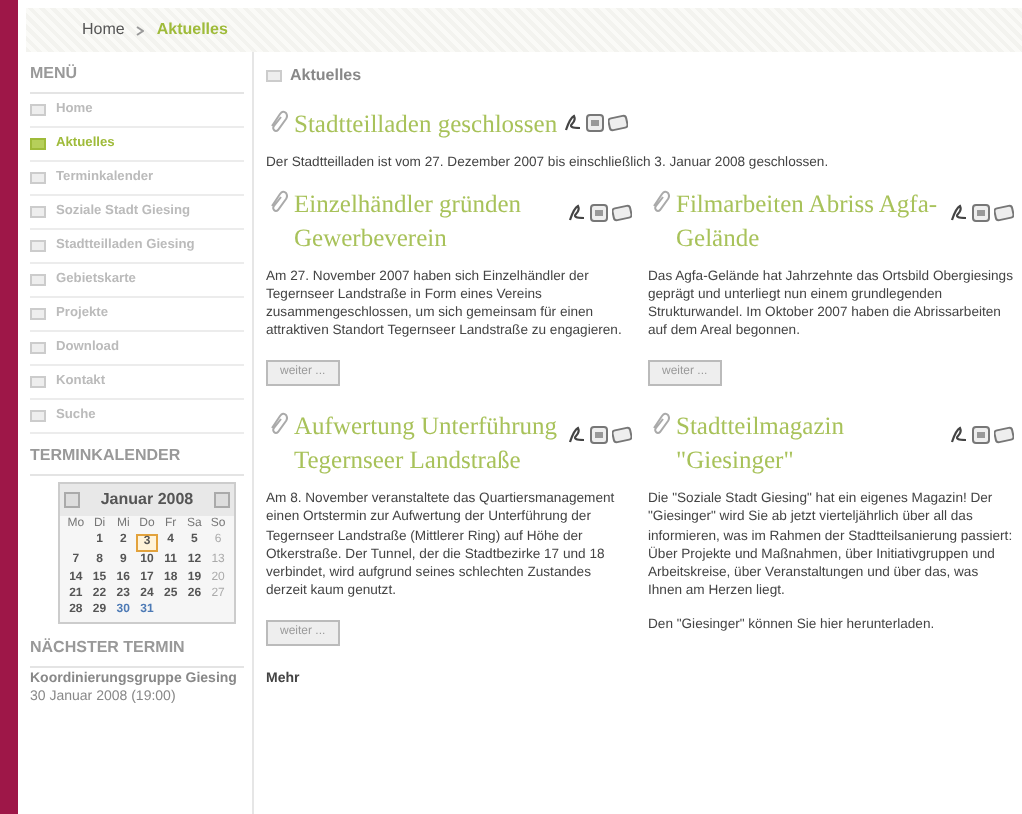 The width and height of the screenshot is (1022, 814). What do you see at coordinates (137, 649) in the screenshot?
I see `next-event-heading: NÄCHSTER TERMIN` at bounding box center [137, 649].